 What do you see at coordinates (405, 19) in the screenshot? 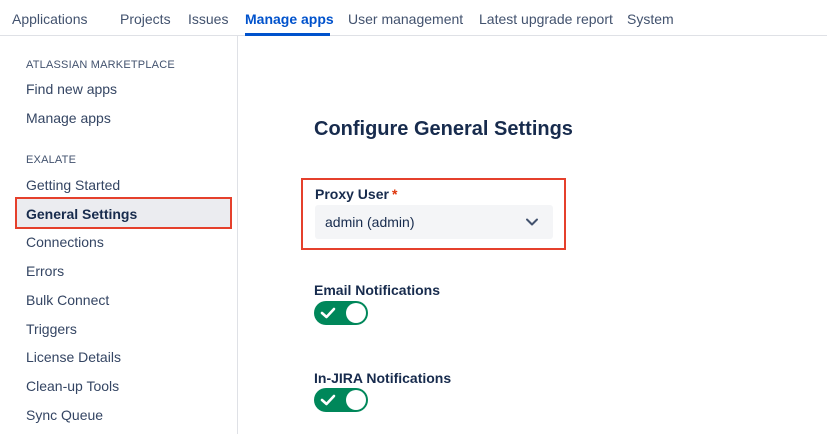
I see `tab-user-management: User management` at bounding box center [405, 19].